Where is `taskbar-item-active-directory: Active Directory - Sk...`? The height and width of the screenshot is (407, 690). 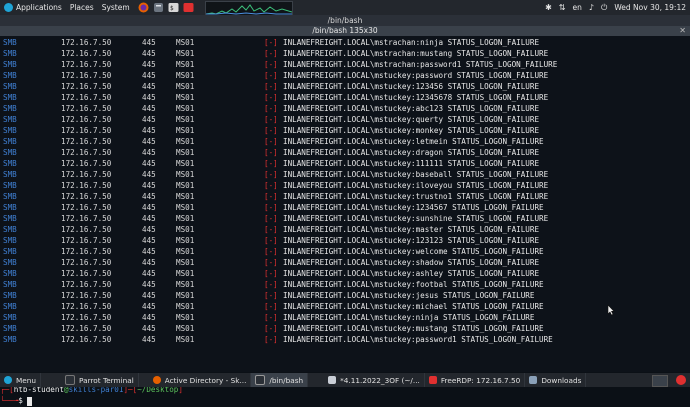 taskbar-item-active-directory: Active Directory - Sk... is located at coordinates (200, 380).